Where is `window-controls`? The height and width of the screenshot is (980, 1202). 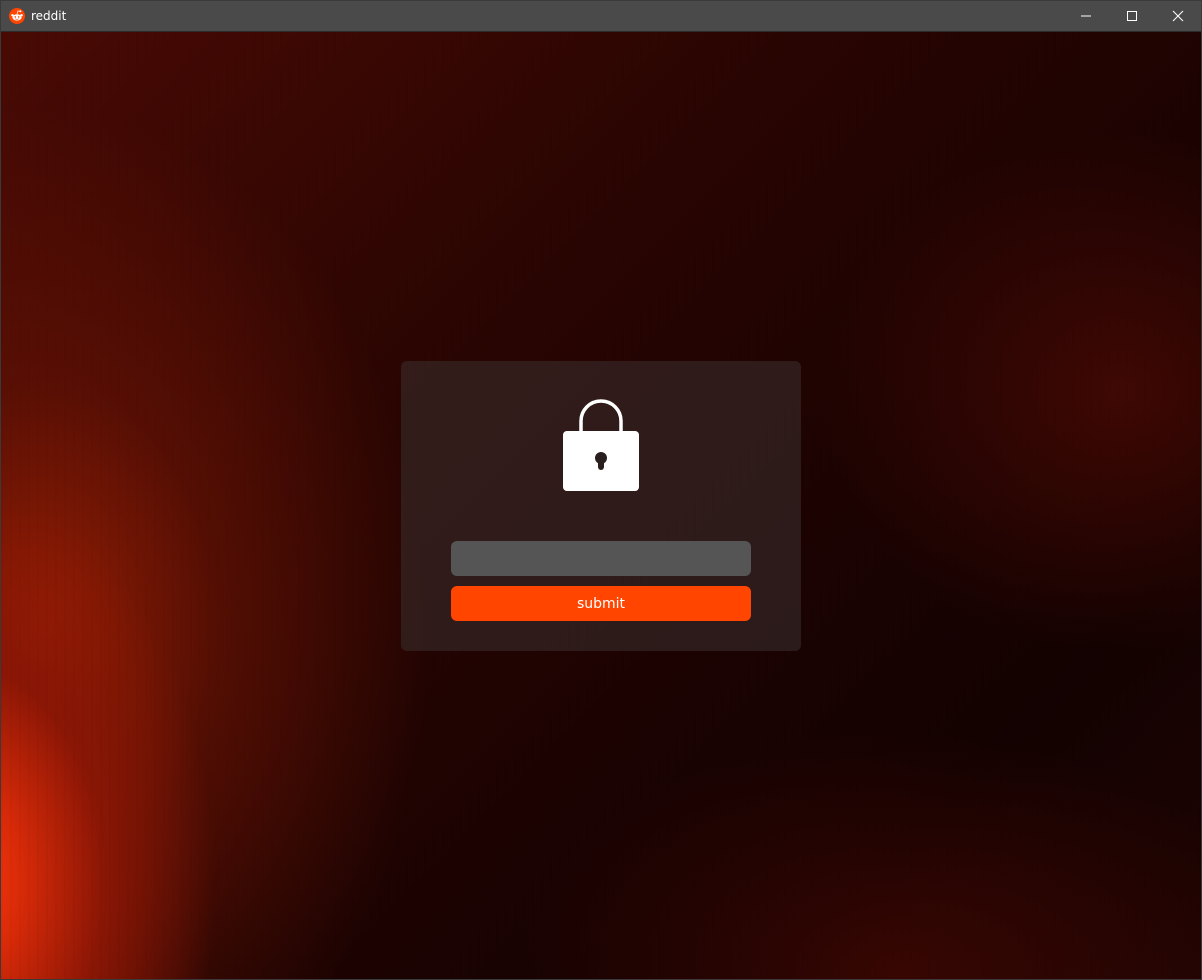 window-controls is located at coordinates (1132, 16).